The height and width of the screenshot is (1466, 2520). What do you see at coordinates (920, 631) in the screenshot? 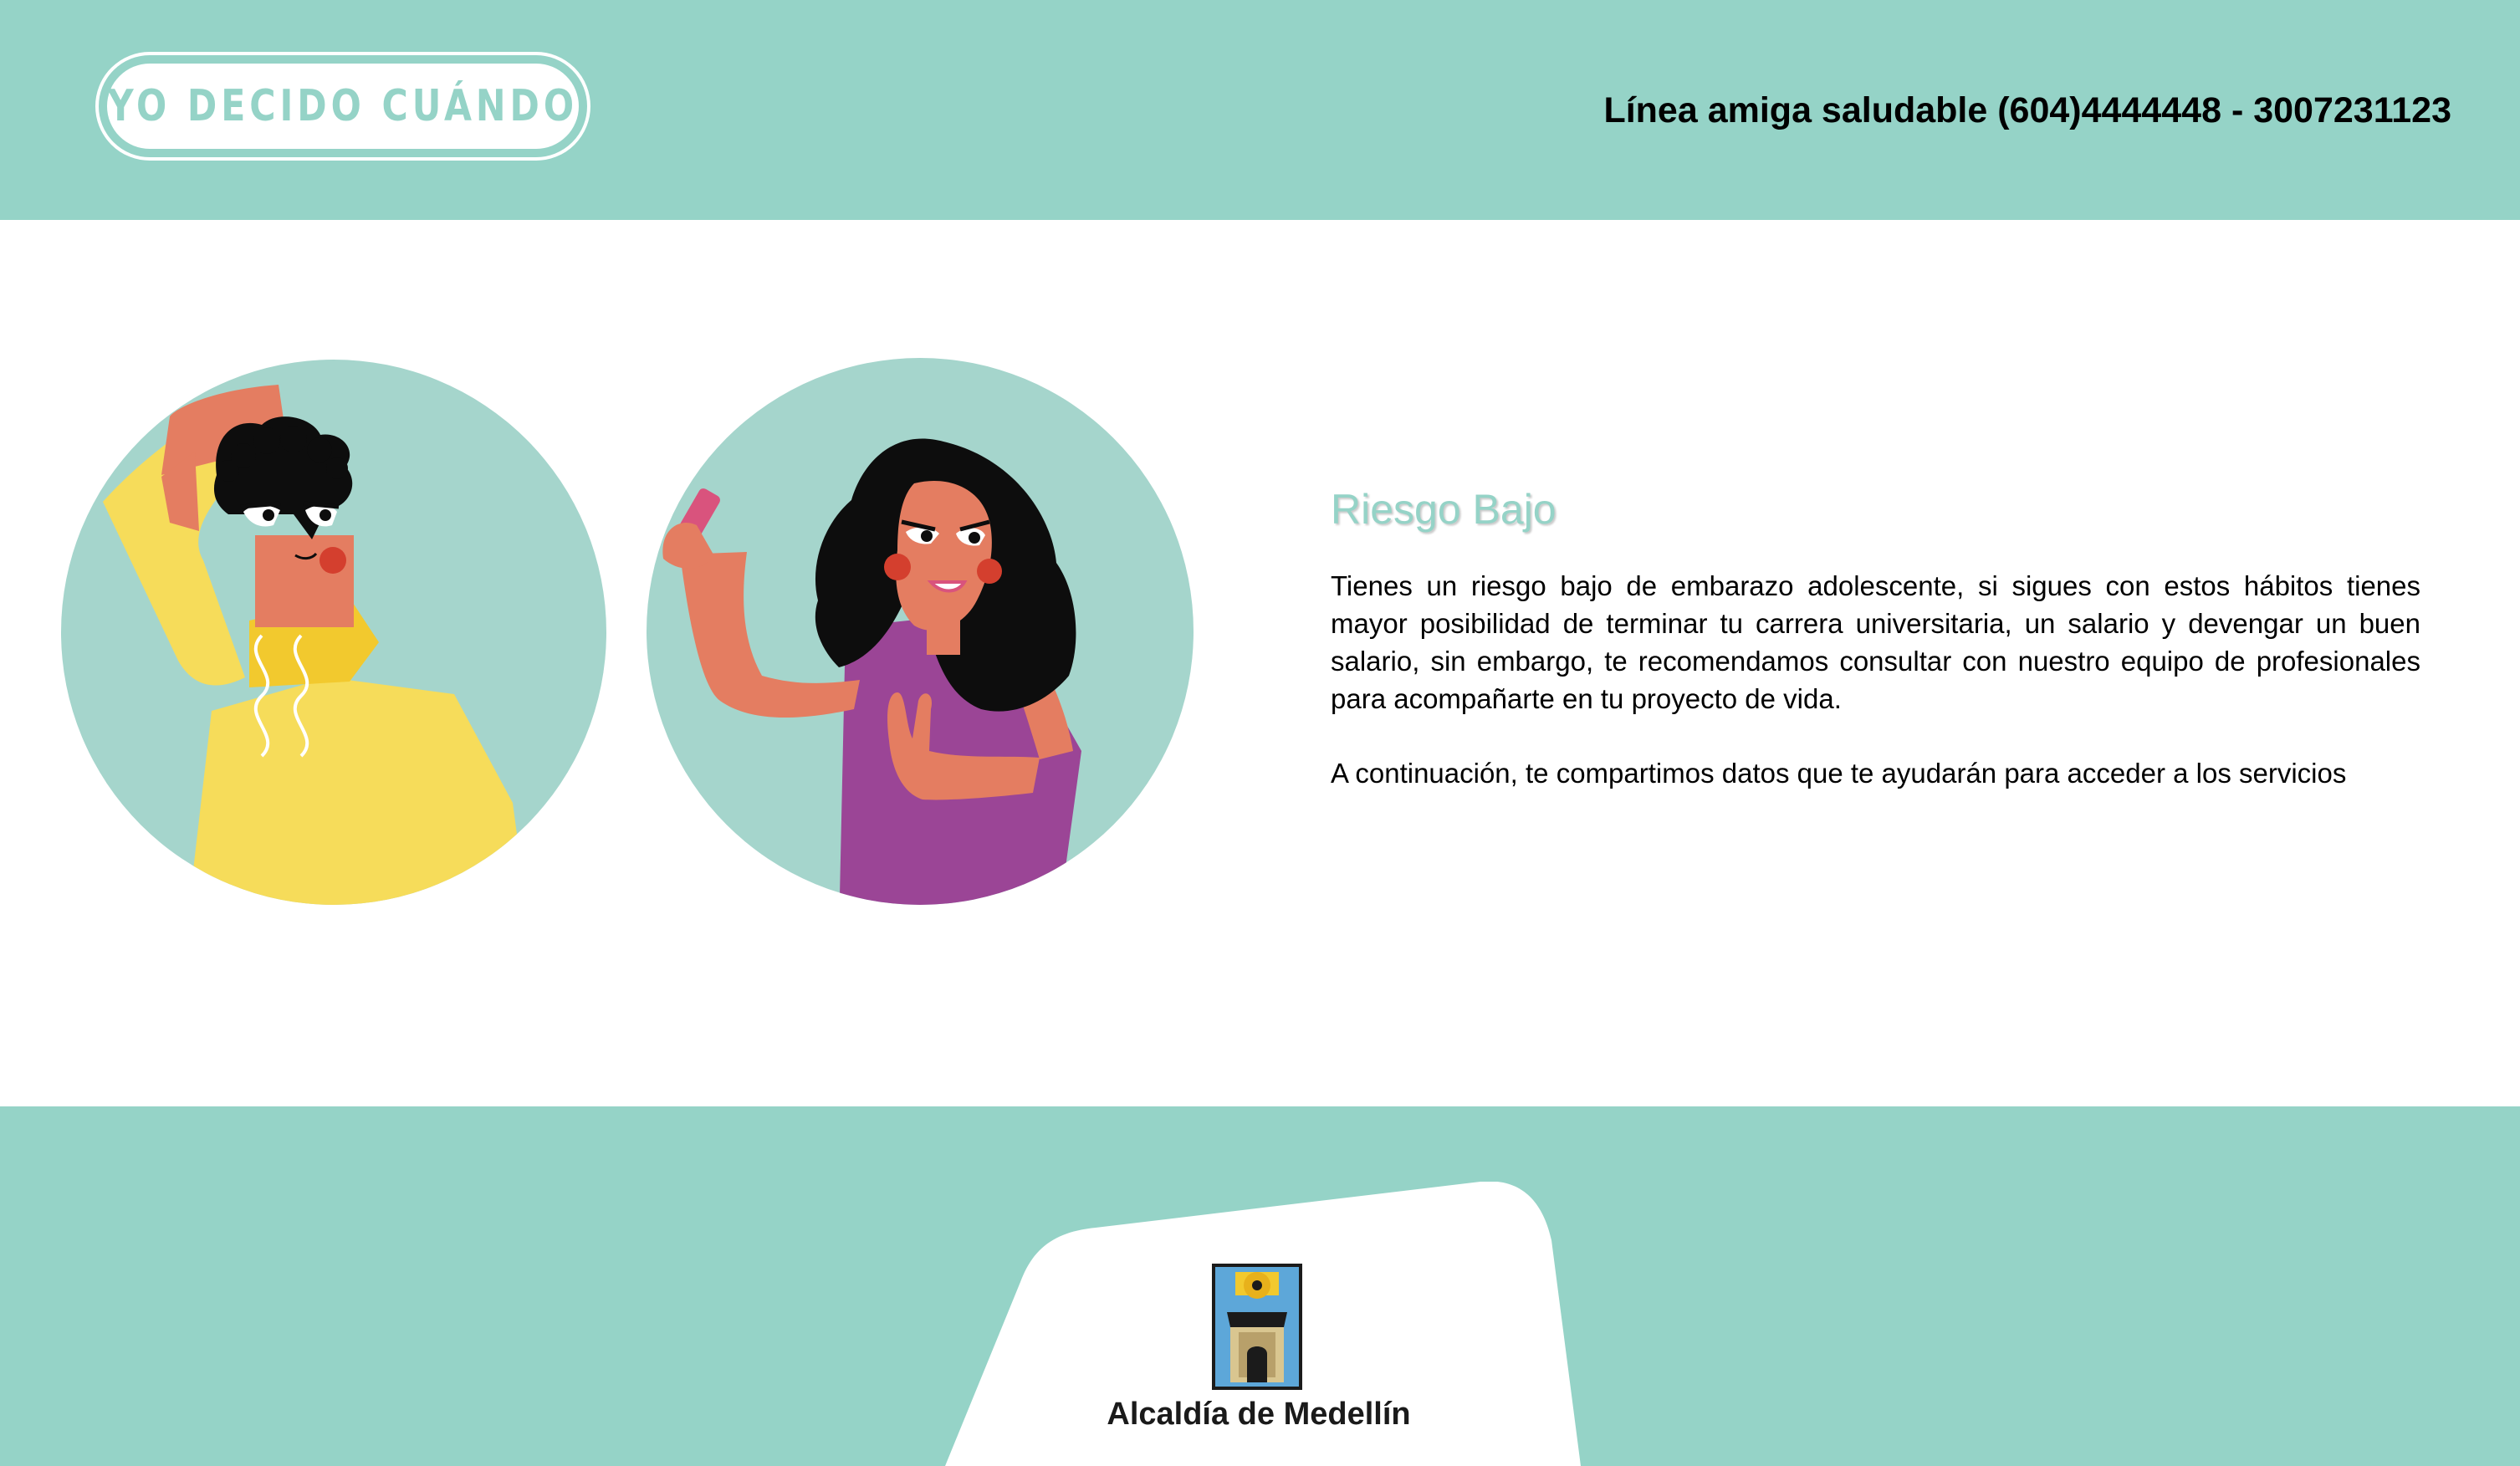
I see `girl-holding-phone-illustration` at bounding box center [920, 631].